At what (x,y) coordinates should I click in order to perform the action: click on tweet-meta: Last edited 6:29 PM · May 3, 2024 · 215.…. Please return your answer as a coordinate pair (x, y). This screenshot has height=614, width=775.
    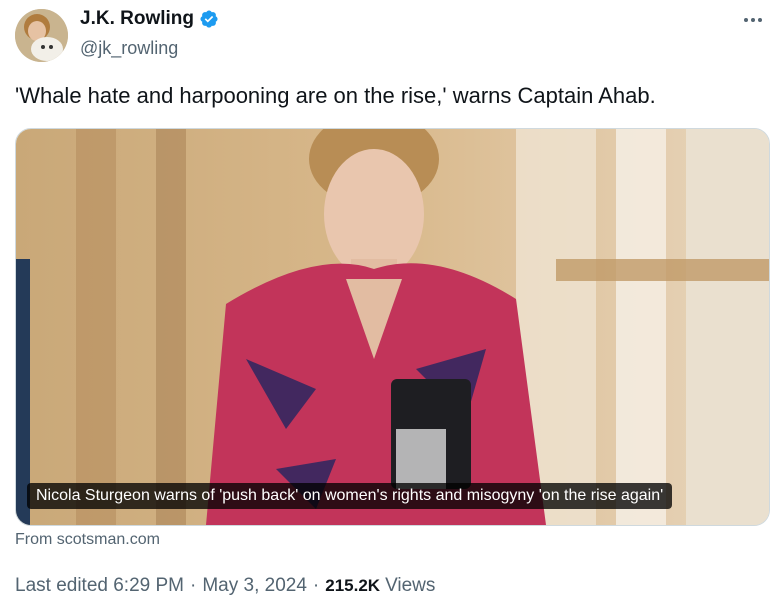
    Looking at the image, I should click on (225, 586).